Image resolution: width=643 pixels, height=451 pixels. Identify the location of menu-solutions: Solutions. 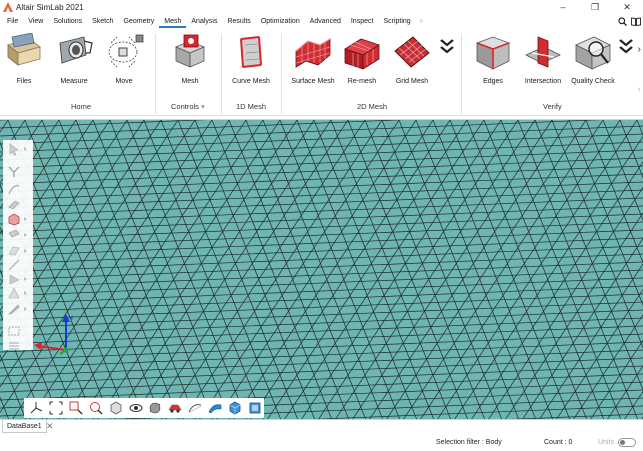
(67, 21).